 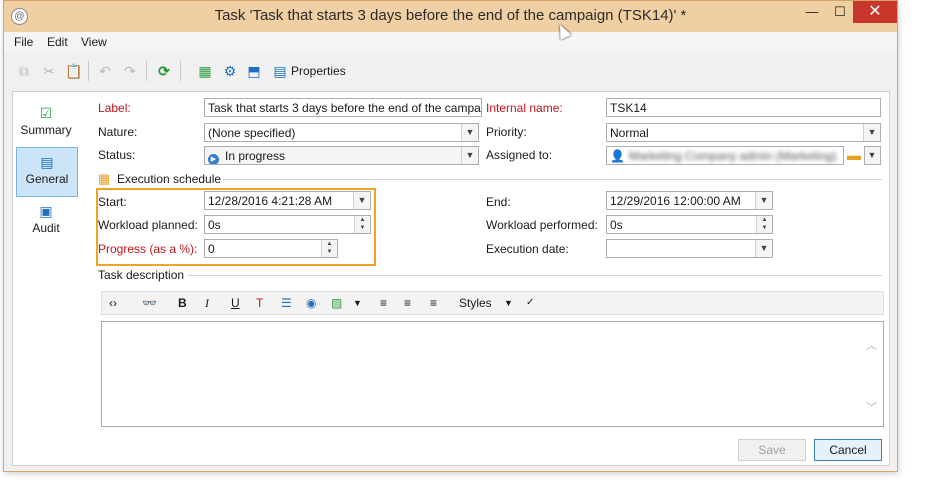 I want to click on end-input: 12/29/2016 12:00:00 AM ▼, so click(x=689, y=200).